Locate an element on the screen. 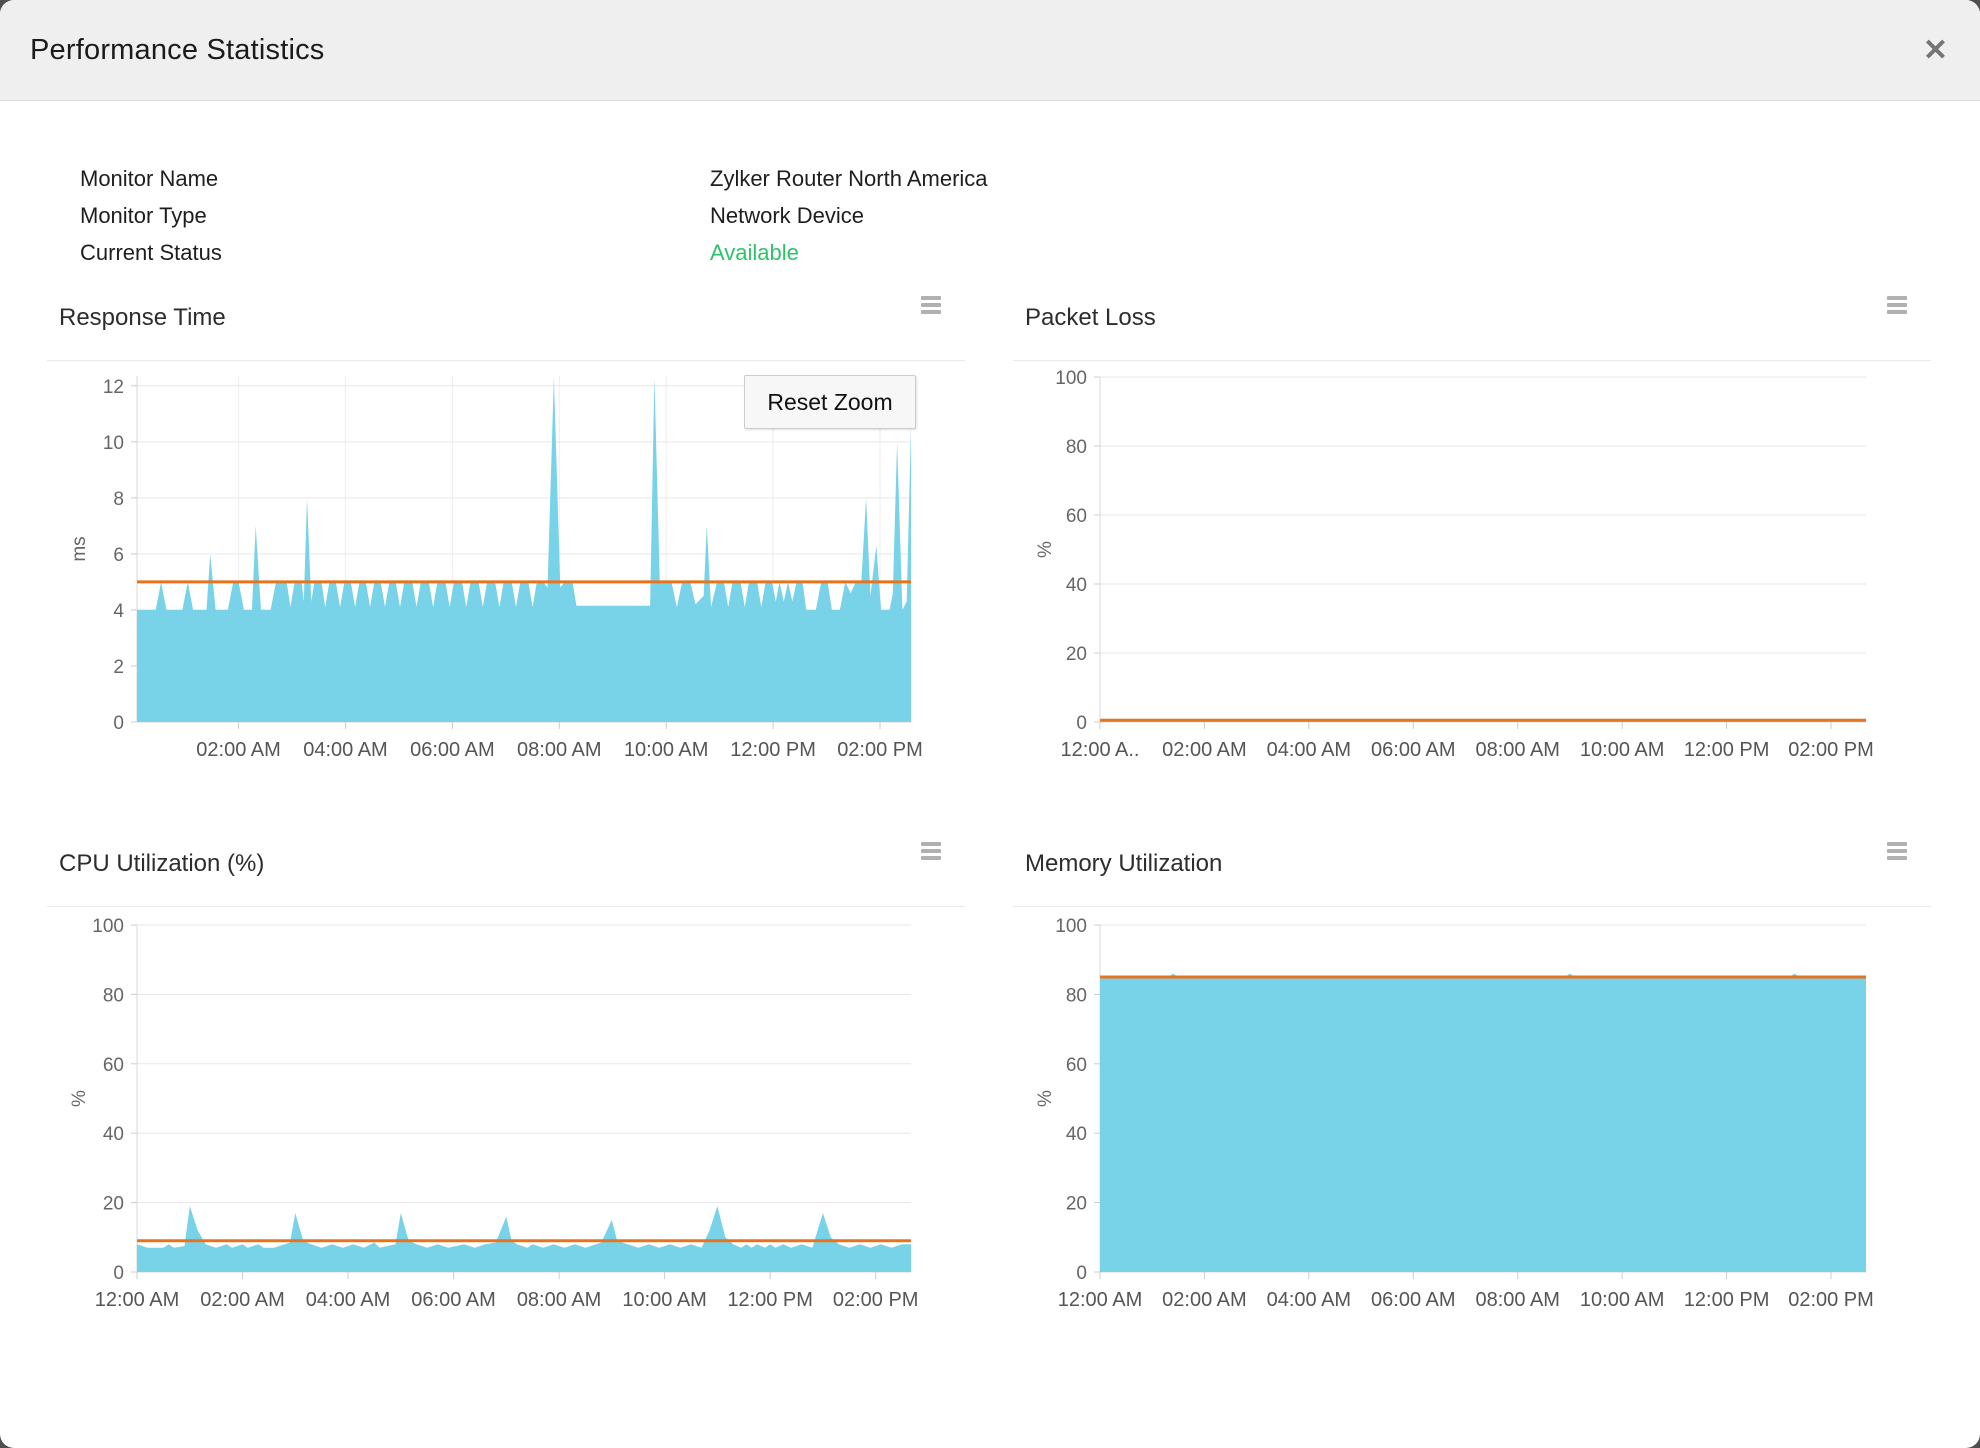  monitor-type-row: Monitor Type Network Device is located at coordinates (534, 215).